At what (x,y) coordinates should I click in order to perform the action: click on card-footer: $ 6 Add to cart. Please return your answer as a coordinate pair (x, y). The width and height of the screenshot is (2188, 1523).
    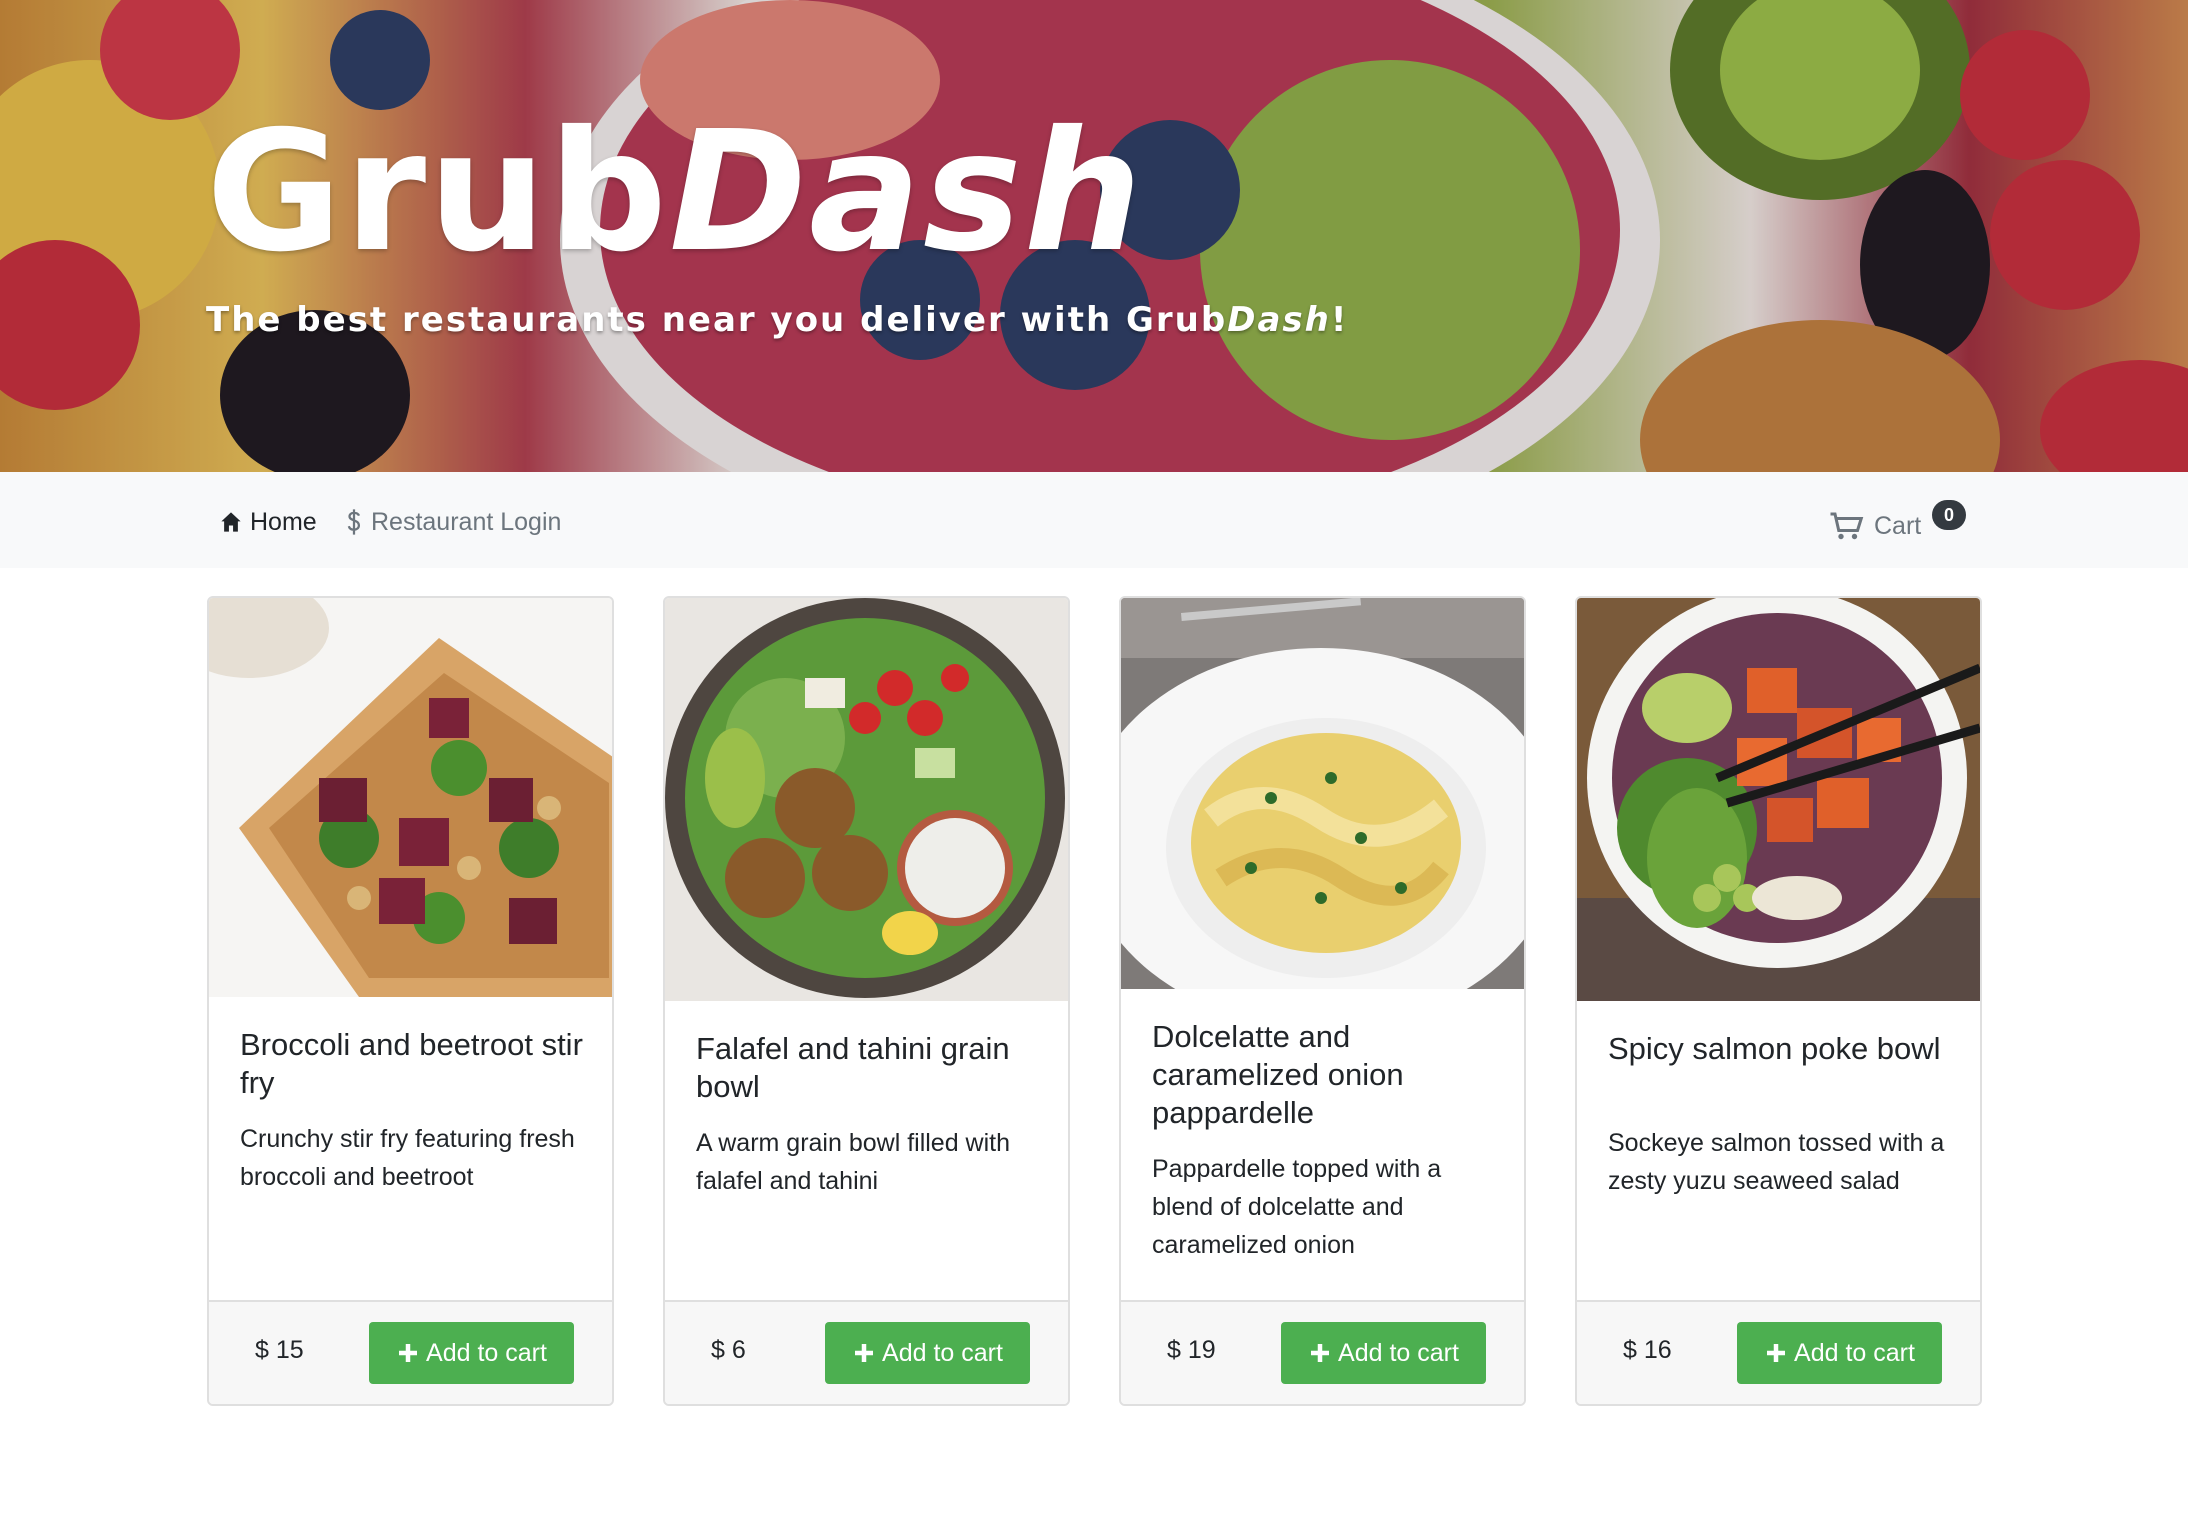
    Looking at the image, I should click on (866, 1352).